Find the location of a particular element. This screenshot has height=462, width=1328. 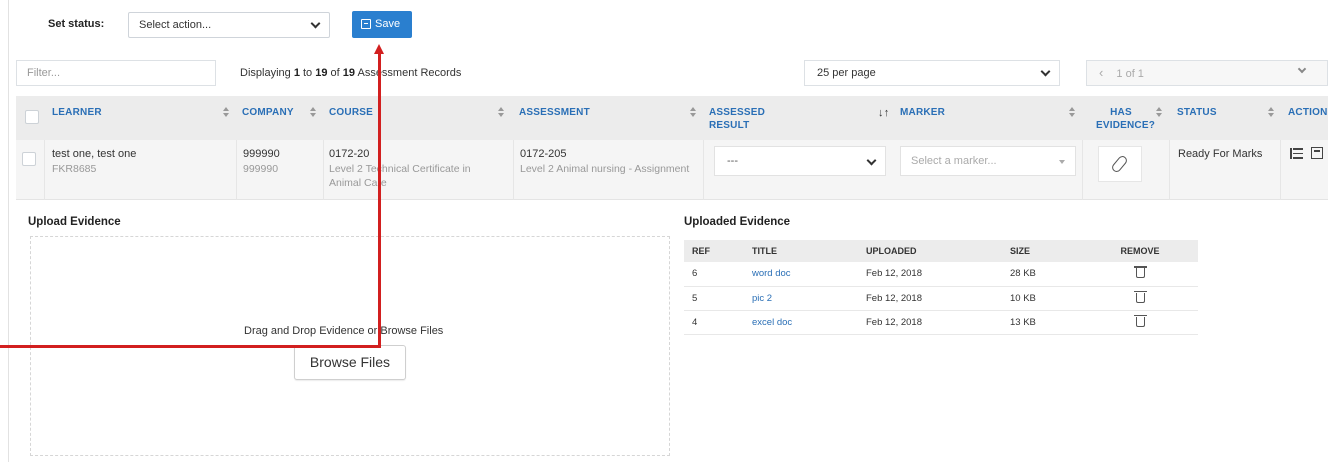

save-button: Save is located at coordinates (382, 24).